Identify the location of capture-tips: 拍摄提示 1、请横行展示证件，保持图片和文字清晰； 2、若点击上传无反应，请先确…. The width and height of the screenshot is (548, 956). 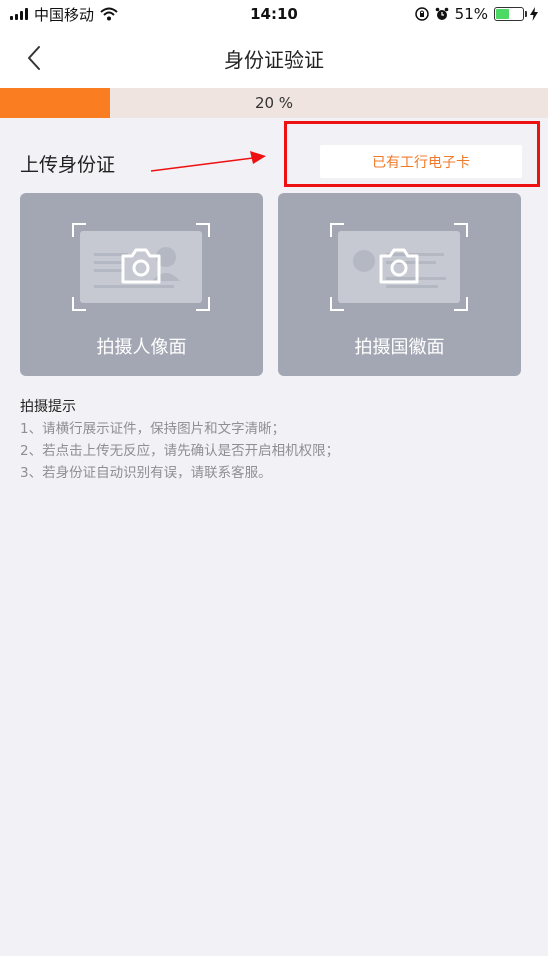
(179, 440).